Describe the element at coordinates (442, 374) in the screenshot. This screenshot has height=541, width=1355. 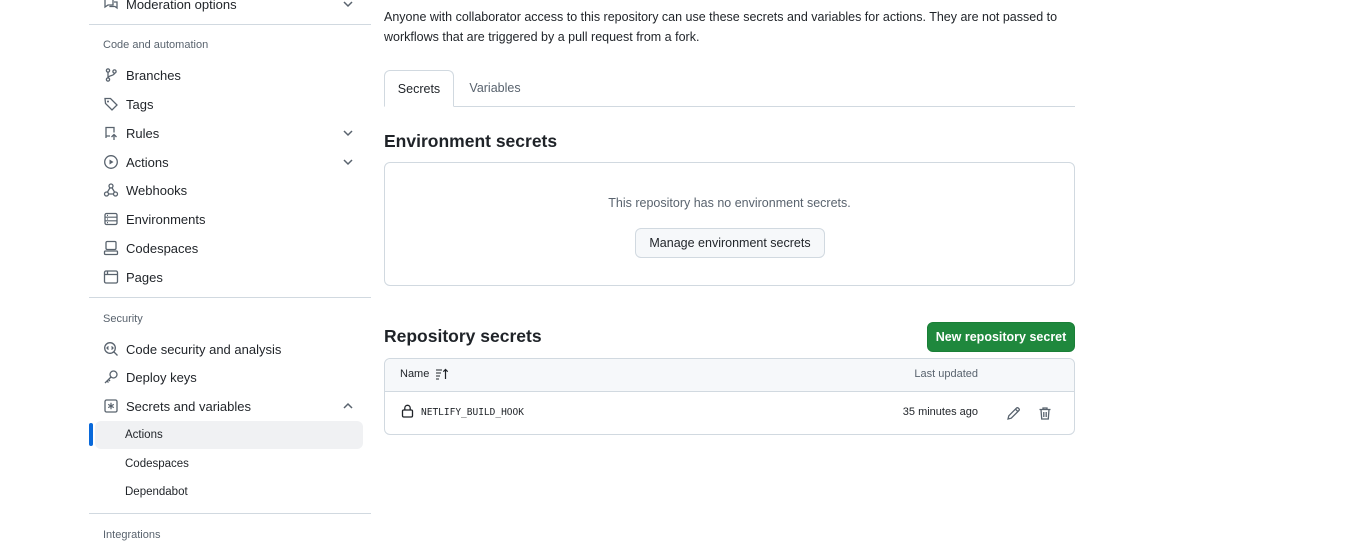
I see `sort-ascending-icon` at that location.